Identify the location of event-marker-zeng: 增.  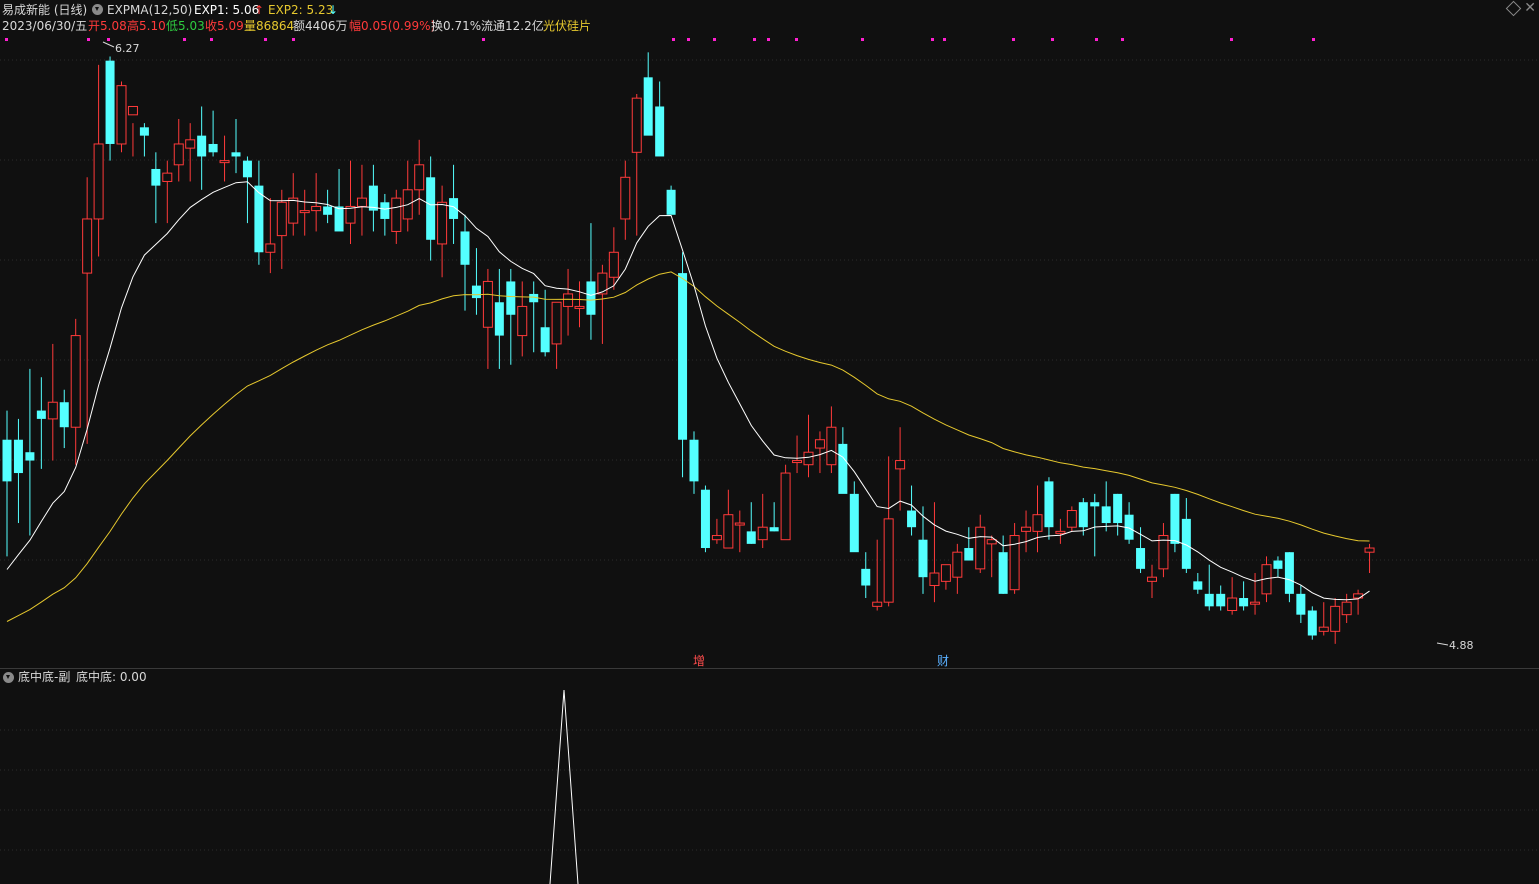
(699, 661).